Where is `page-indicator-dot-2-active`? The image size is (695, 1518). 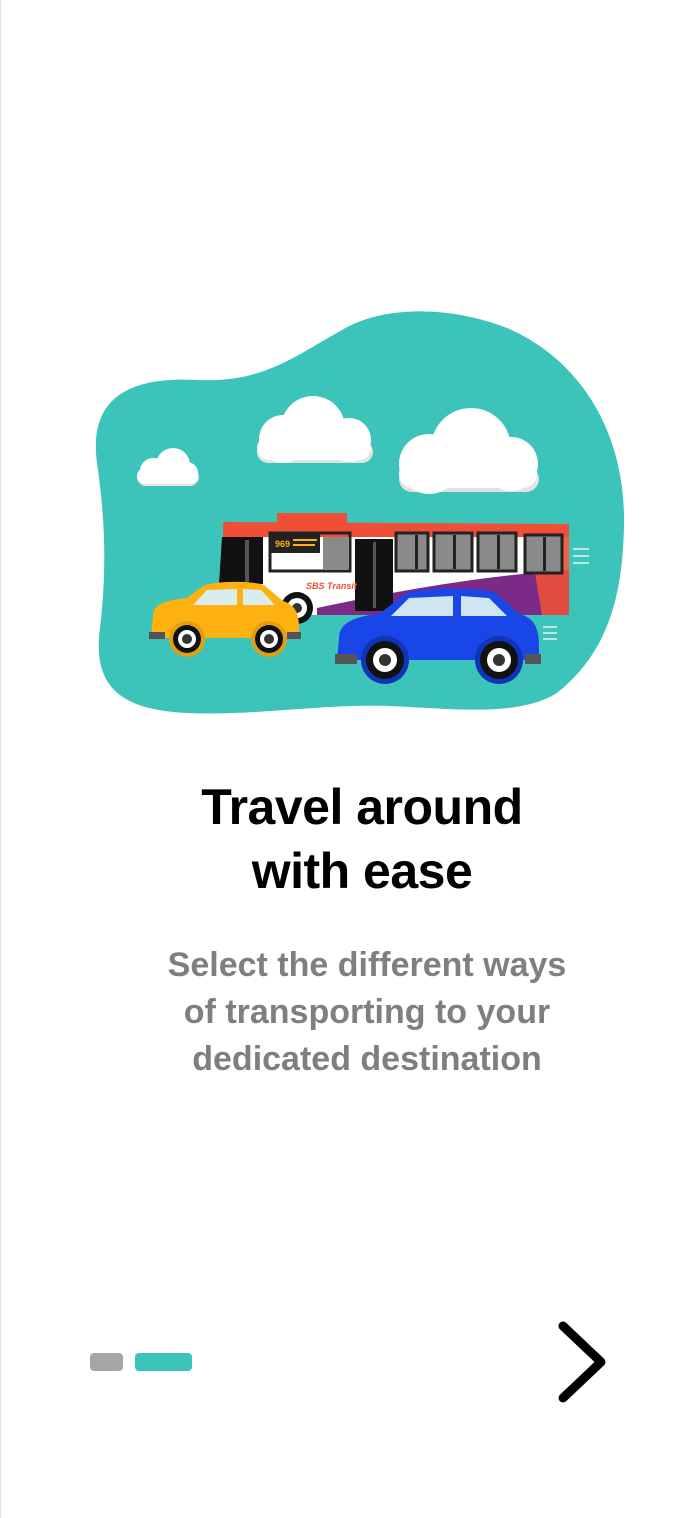
page-indicator-dot-2-active is located at coordinates (163, 1362).